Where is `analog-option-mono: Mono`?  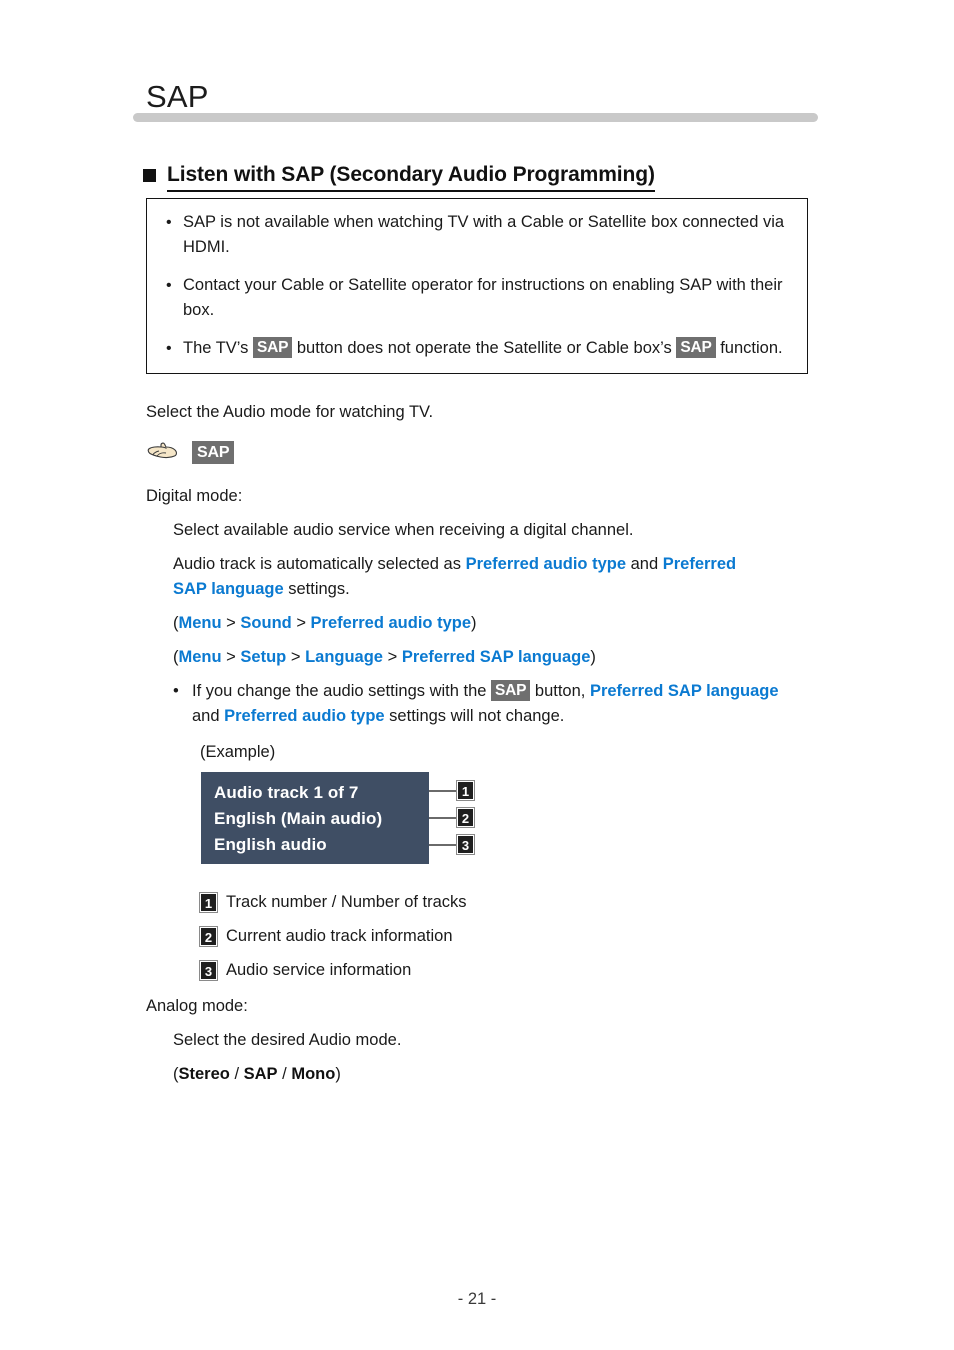 analog-option-mono: Mono is located at coordinates (313, 1074).